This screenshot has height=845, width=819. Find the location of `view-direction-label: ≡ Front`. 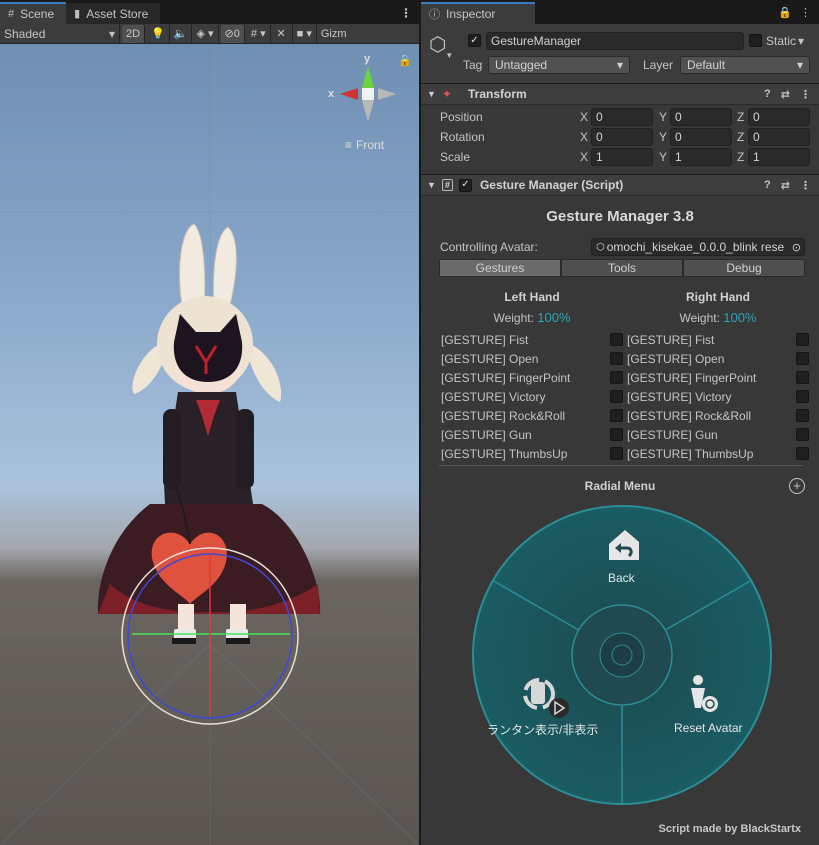

view-direction-label: ≡ Front is located at coordinates (364, 145).